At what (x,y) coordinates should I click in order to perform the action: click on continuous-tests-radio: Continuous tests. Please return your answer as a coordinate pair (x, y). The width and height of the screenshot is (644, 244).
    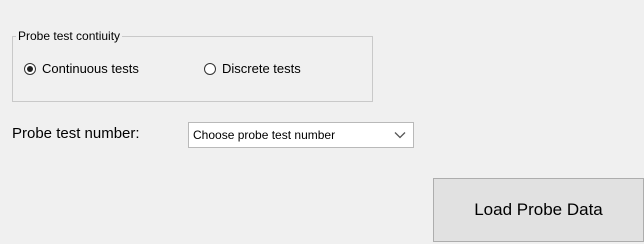
    Looking at the image, I should click on (81, 69).